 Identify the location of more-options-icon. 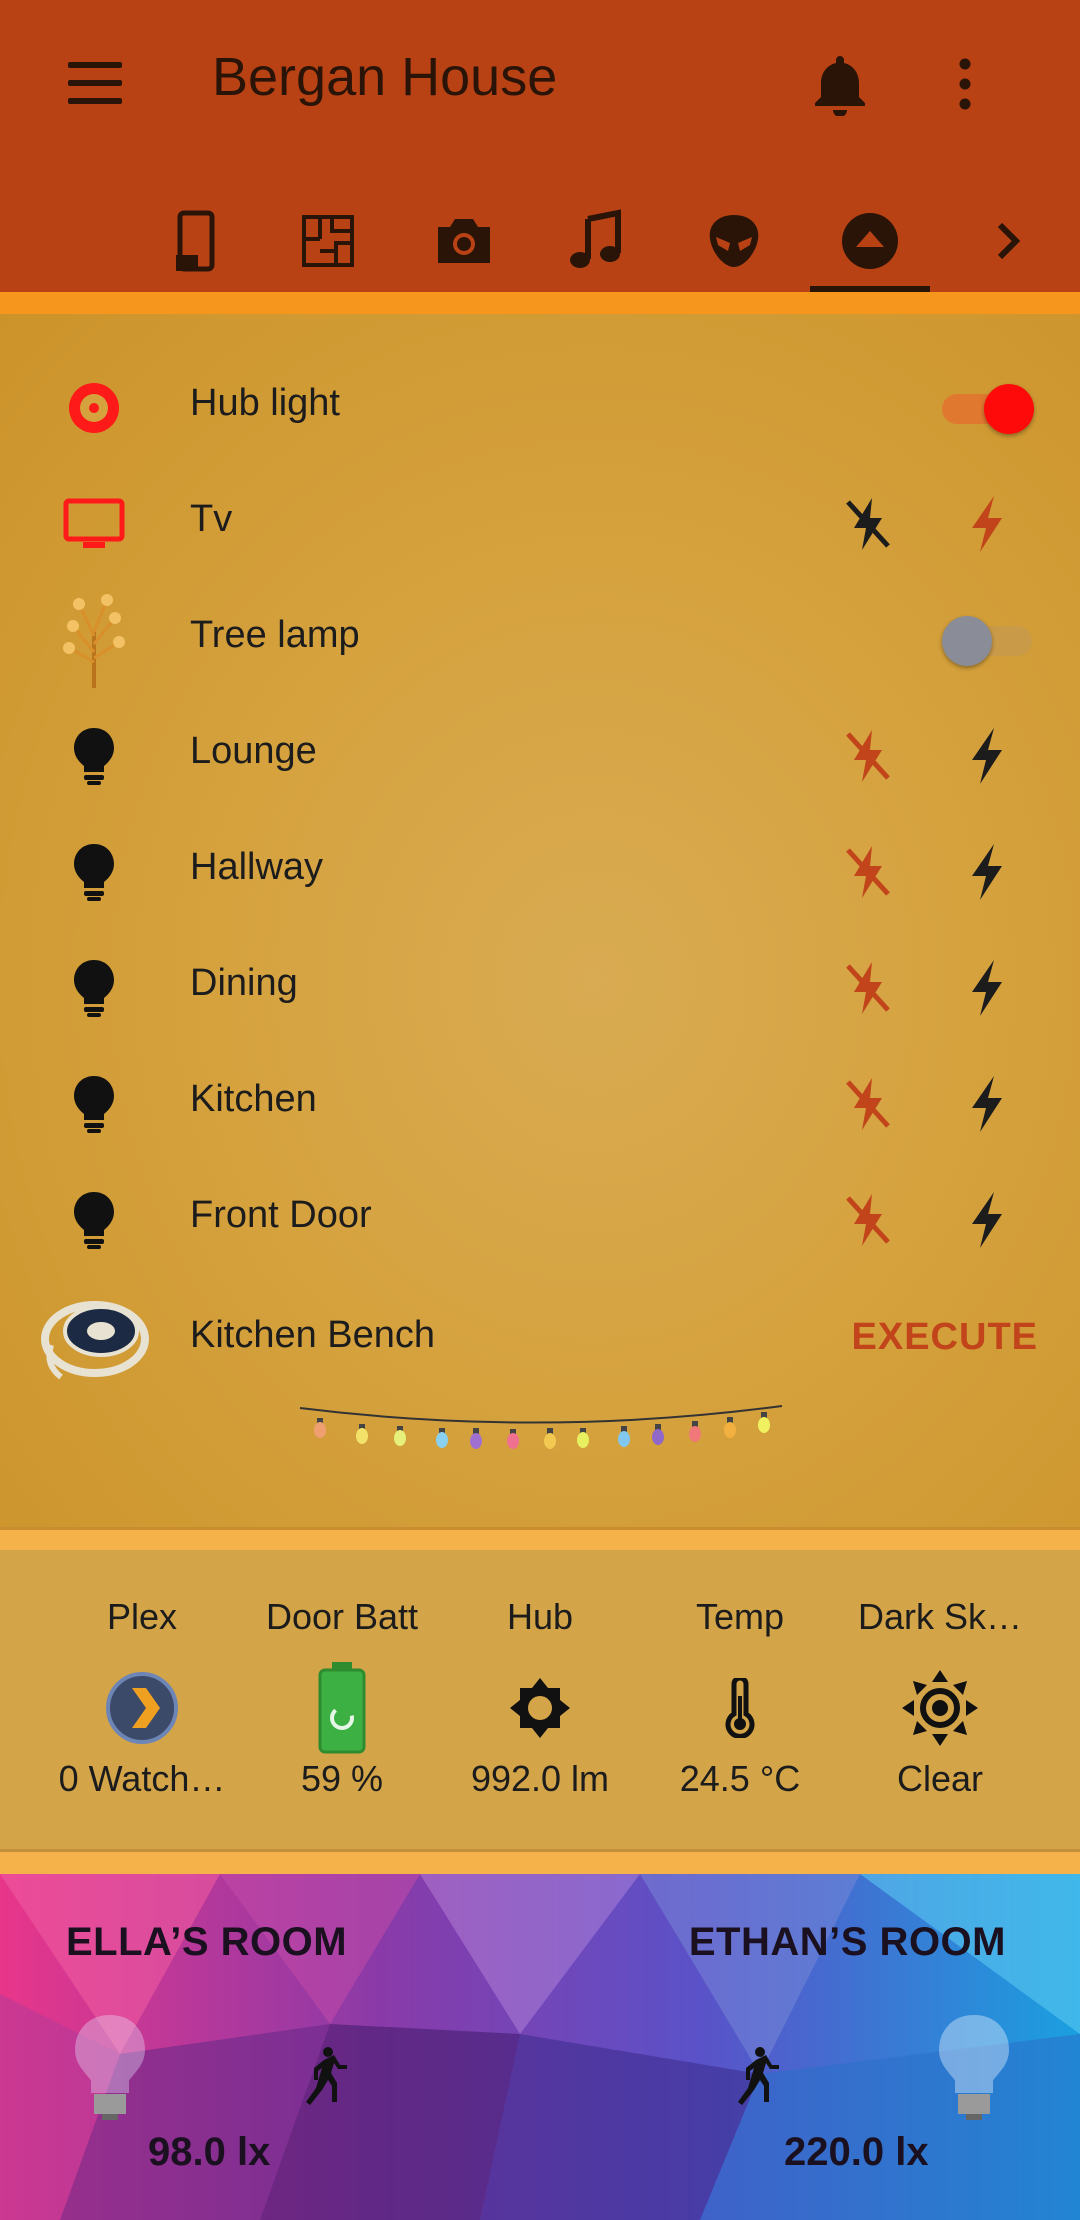
(965, 84).